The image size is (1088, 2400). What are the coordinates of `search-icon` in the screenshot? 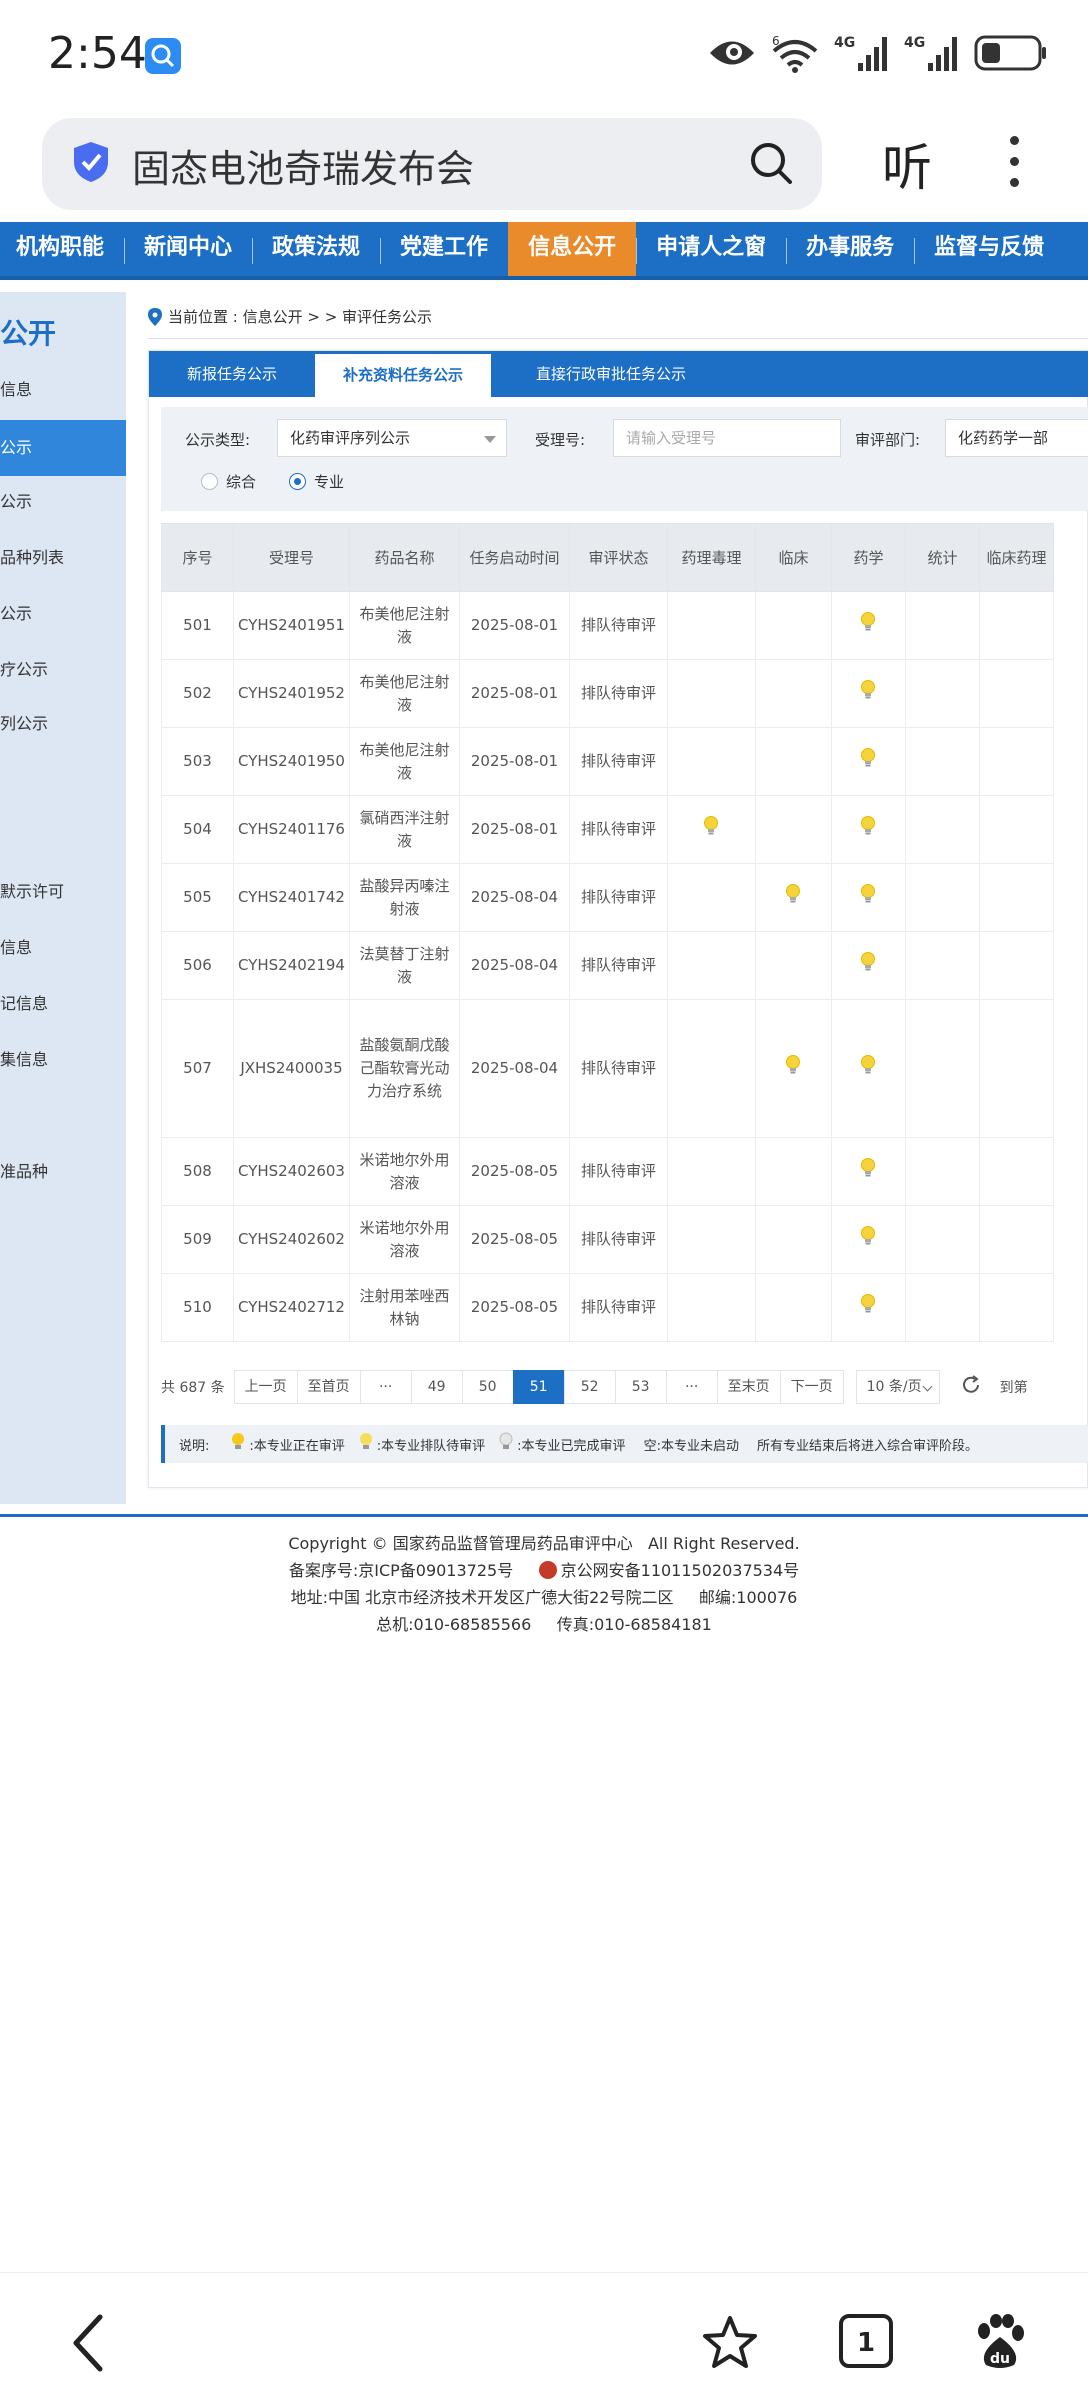 It's located at (771, 165).